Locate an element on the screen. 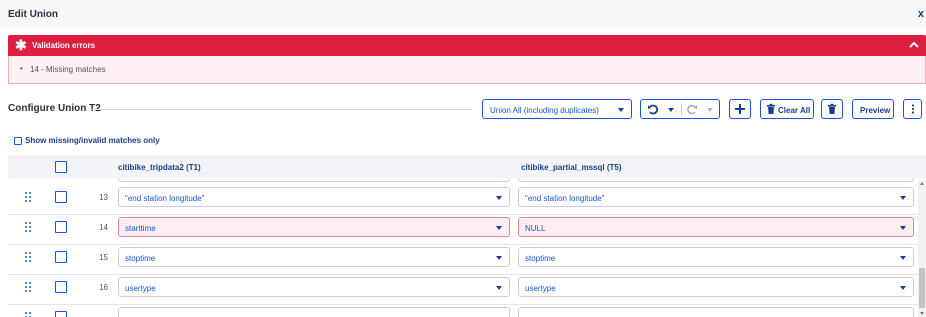 The width and height of the screenshot is (926, 317). right-column-value: stoptime is located at coordinates (540, 258).